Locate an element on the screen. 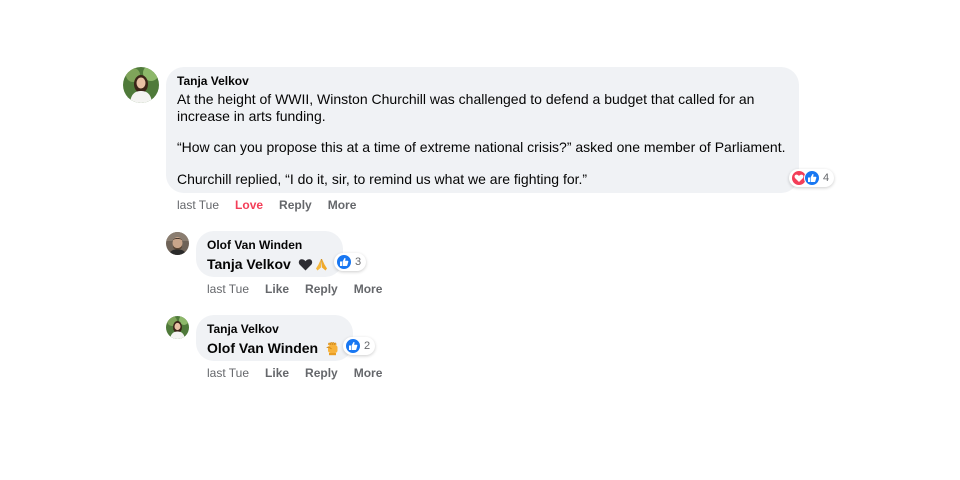 This screenshot has width=960, height=480. comment-actions: last Tue Love Reply More is located at coordinates (274, 205).